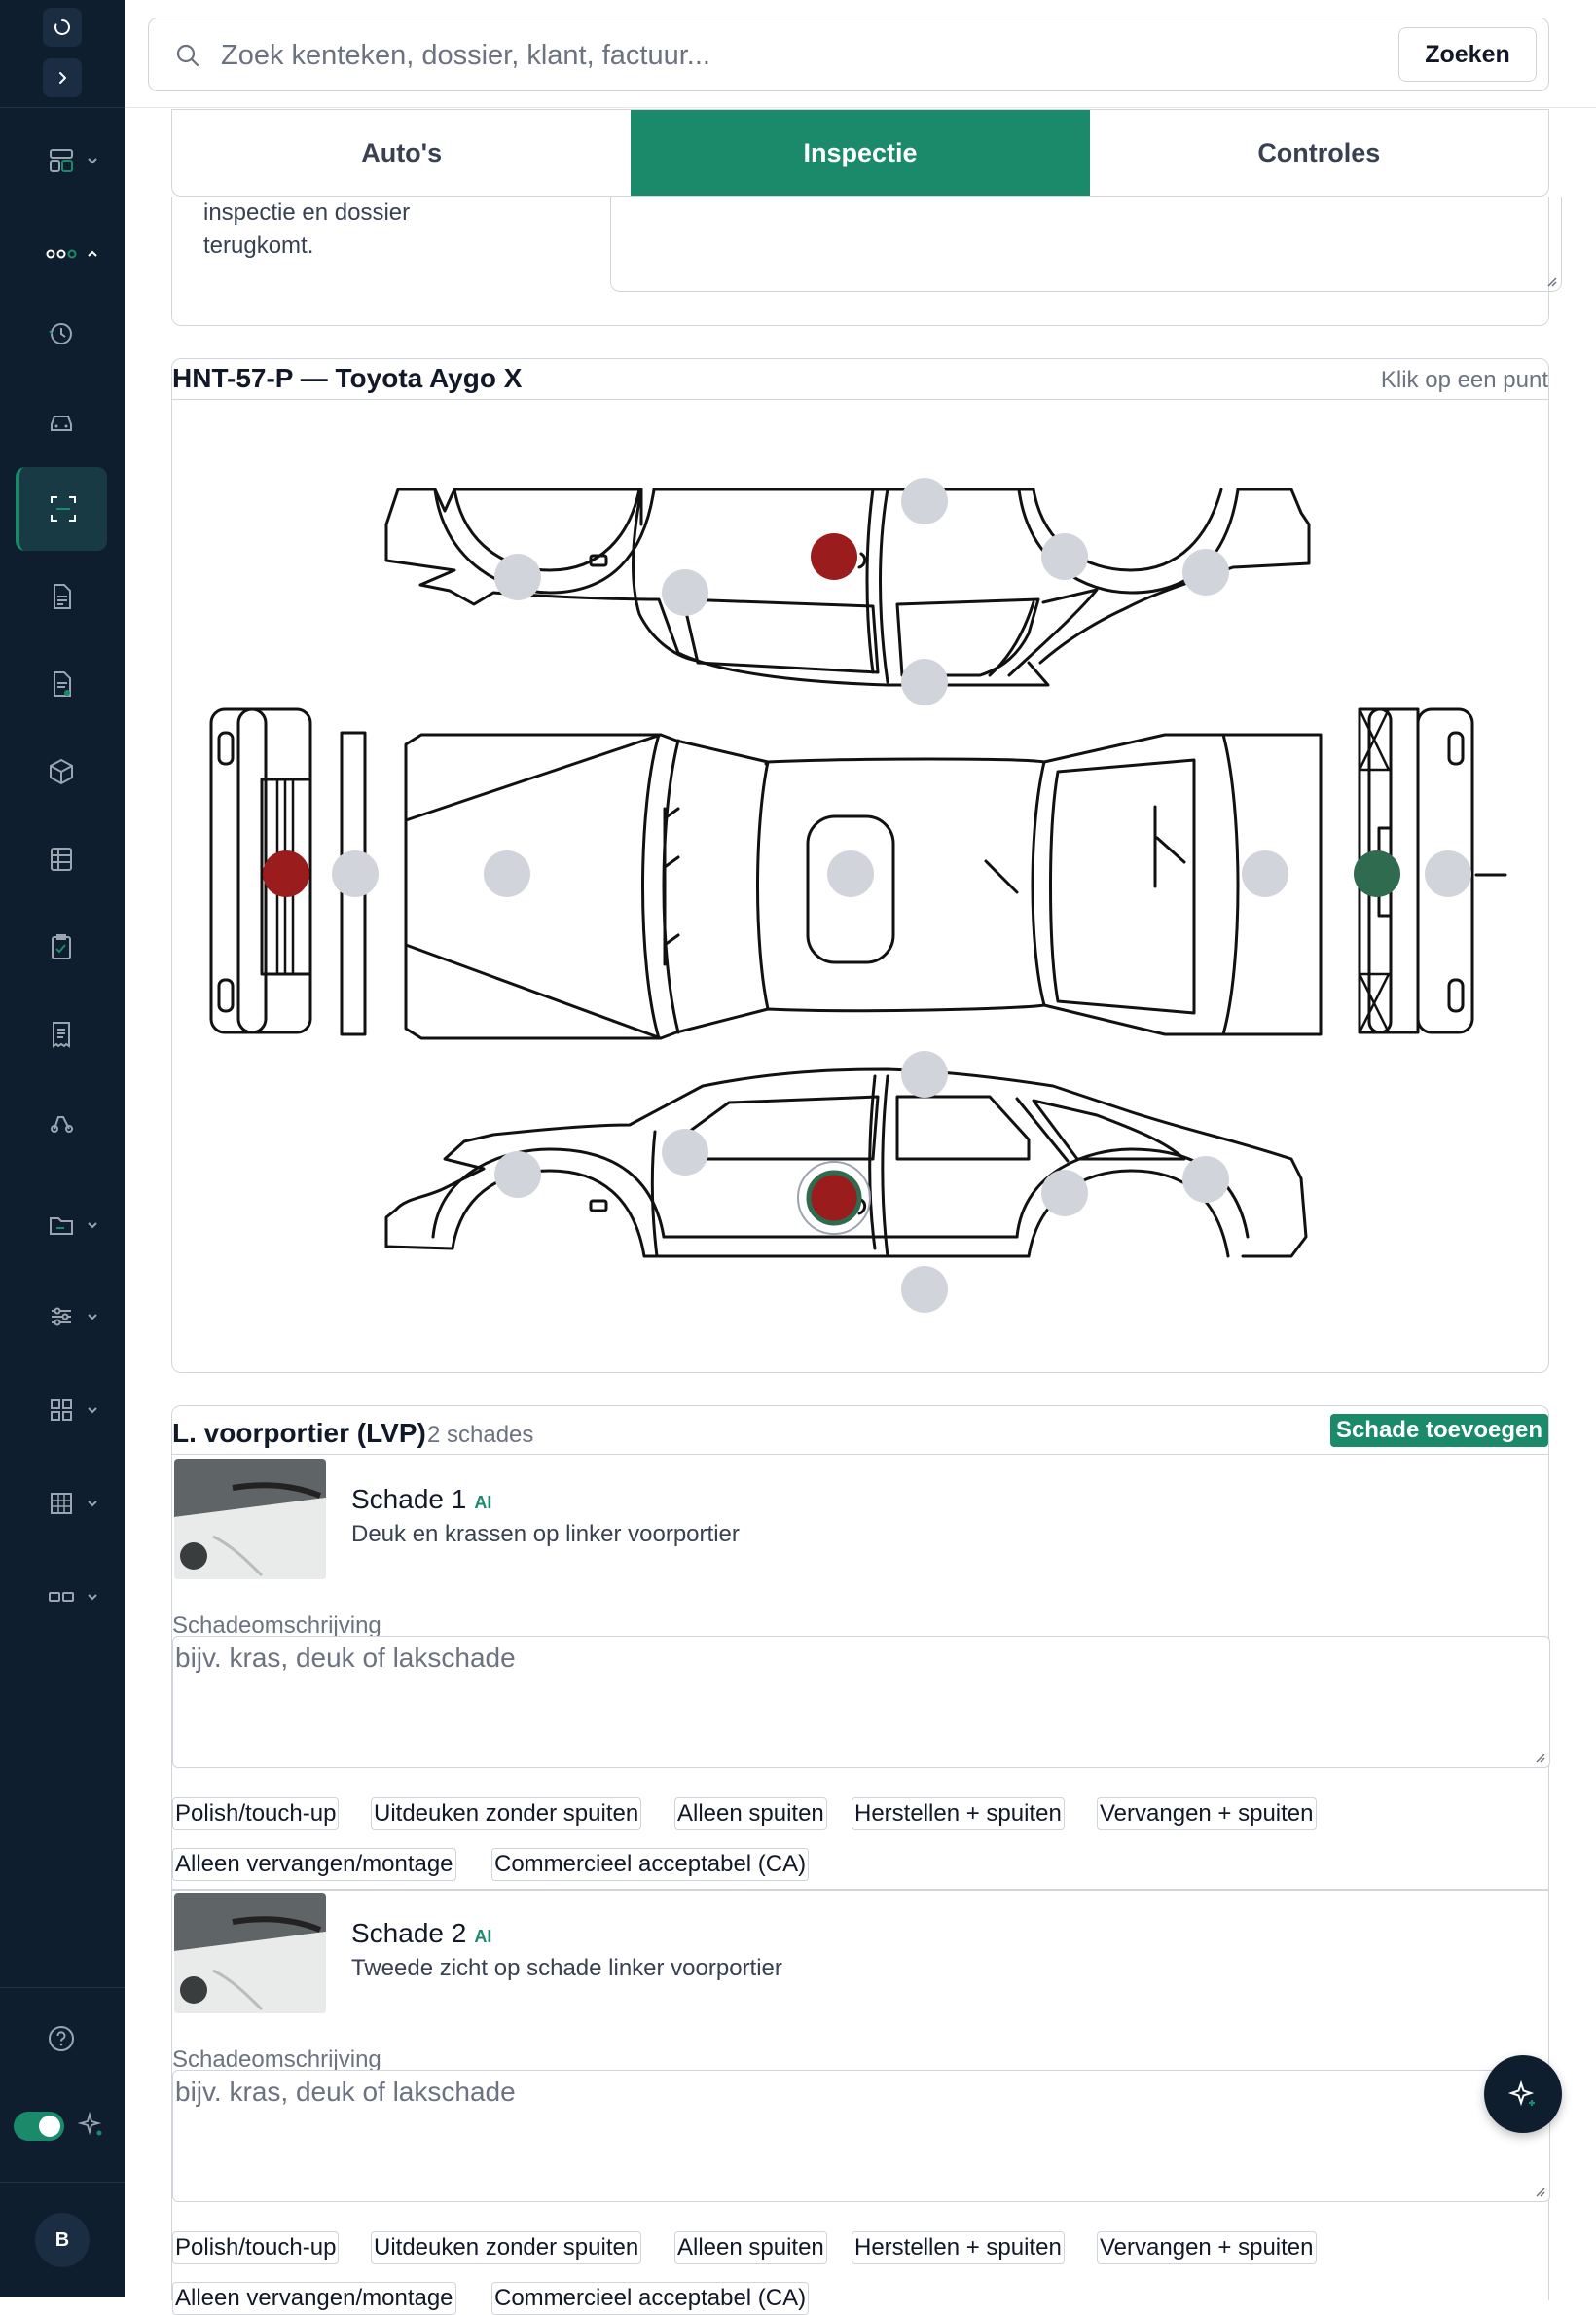 Image resolution: width=1596 pixels, height=2315 pixels. I want to click on sidebar-item-folders, so click(61, 1225).